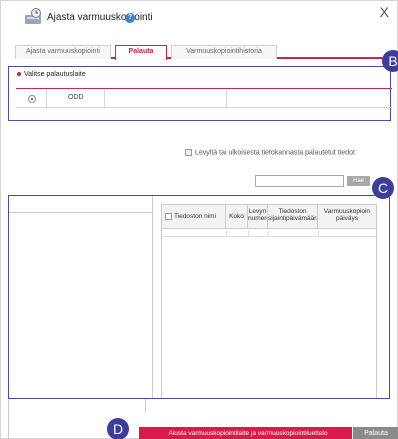  Describe the element at coordinates (204, 98) in the screenshot. I see `device-row: ODD` at that location.